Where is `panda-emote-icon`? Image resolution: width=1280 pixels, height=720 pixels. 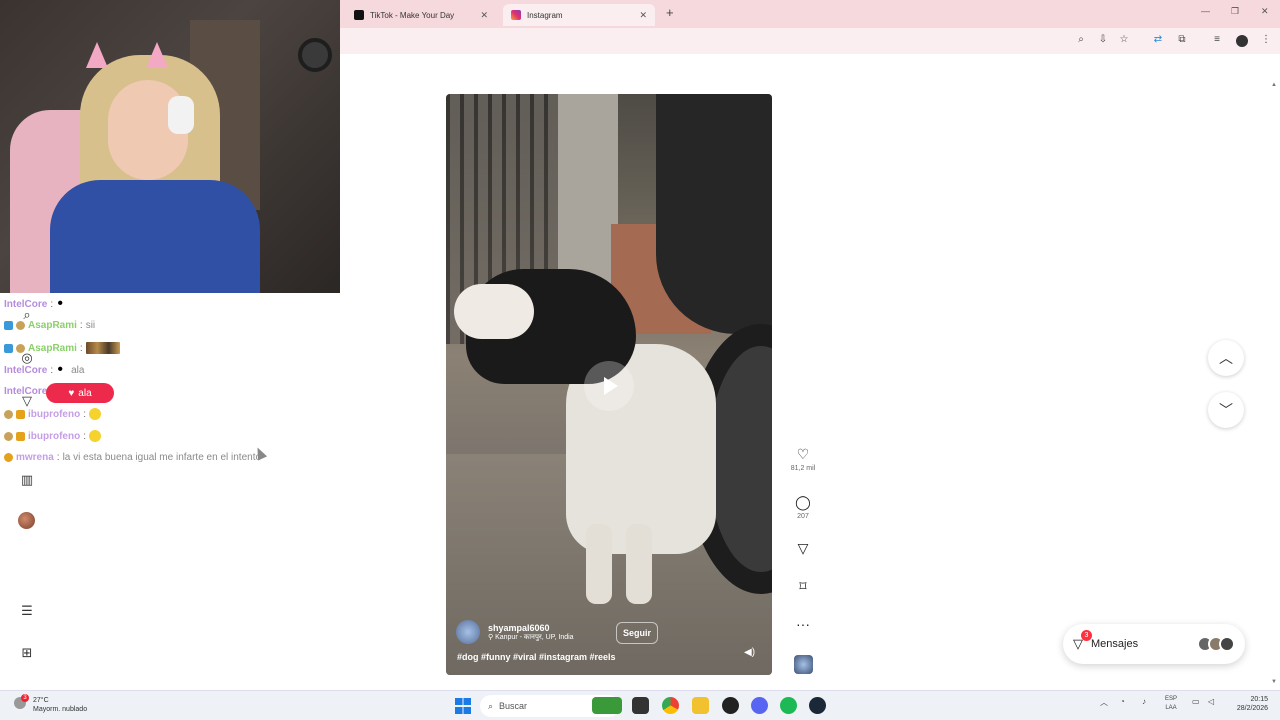 panda-emote-icon is located at coordinates (62, 304).